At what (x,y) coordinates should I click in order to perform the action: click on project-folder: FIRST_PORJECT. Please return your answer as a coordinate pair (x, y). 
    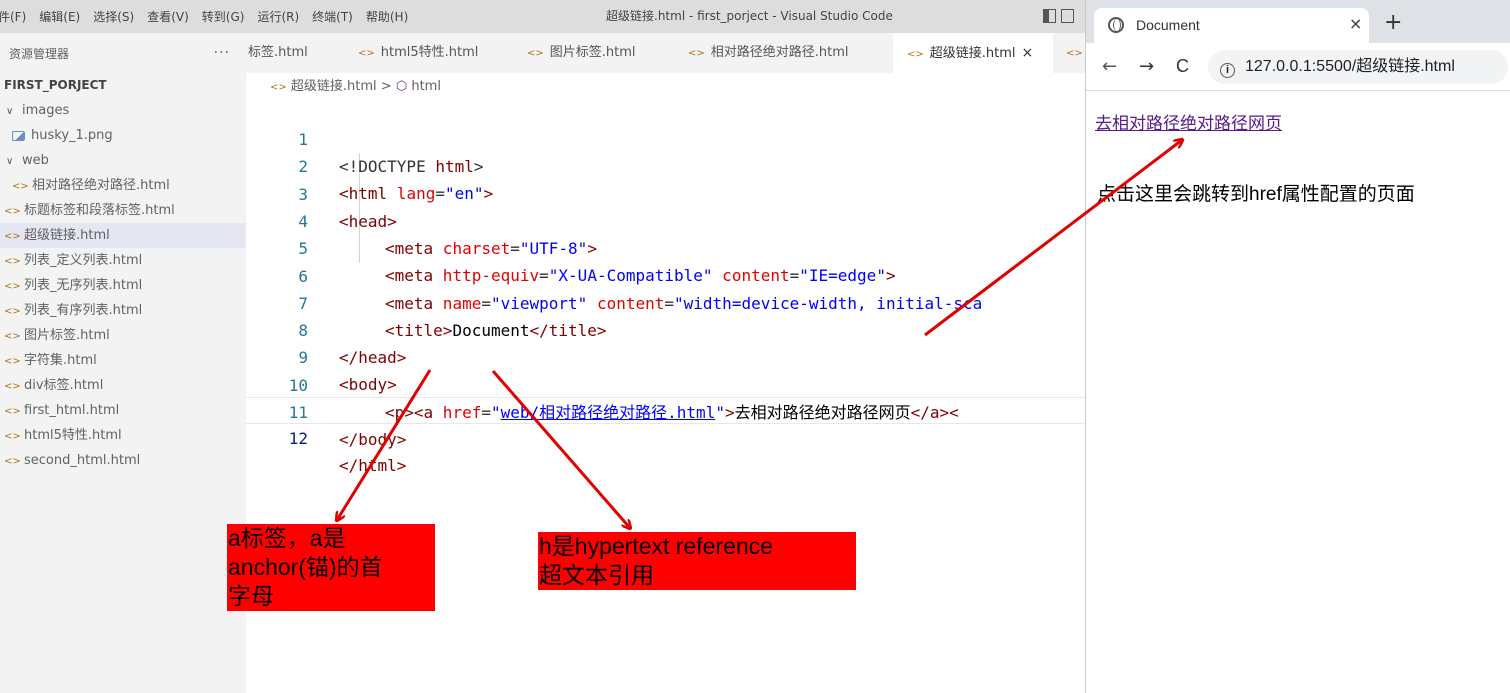
    Looking at the image, I should click on (123, 85).